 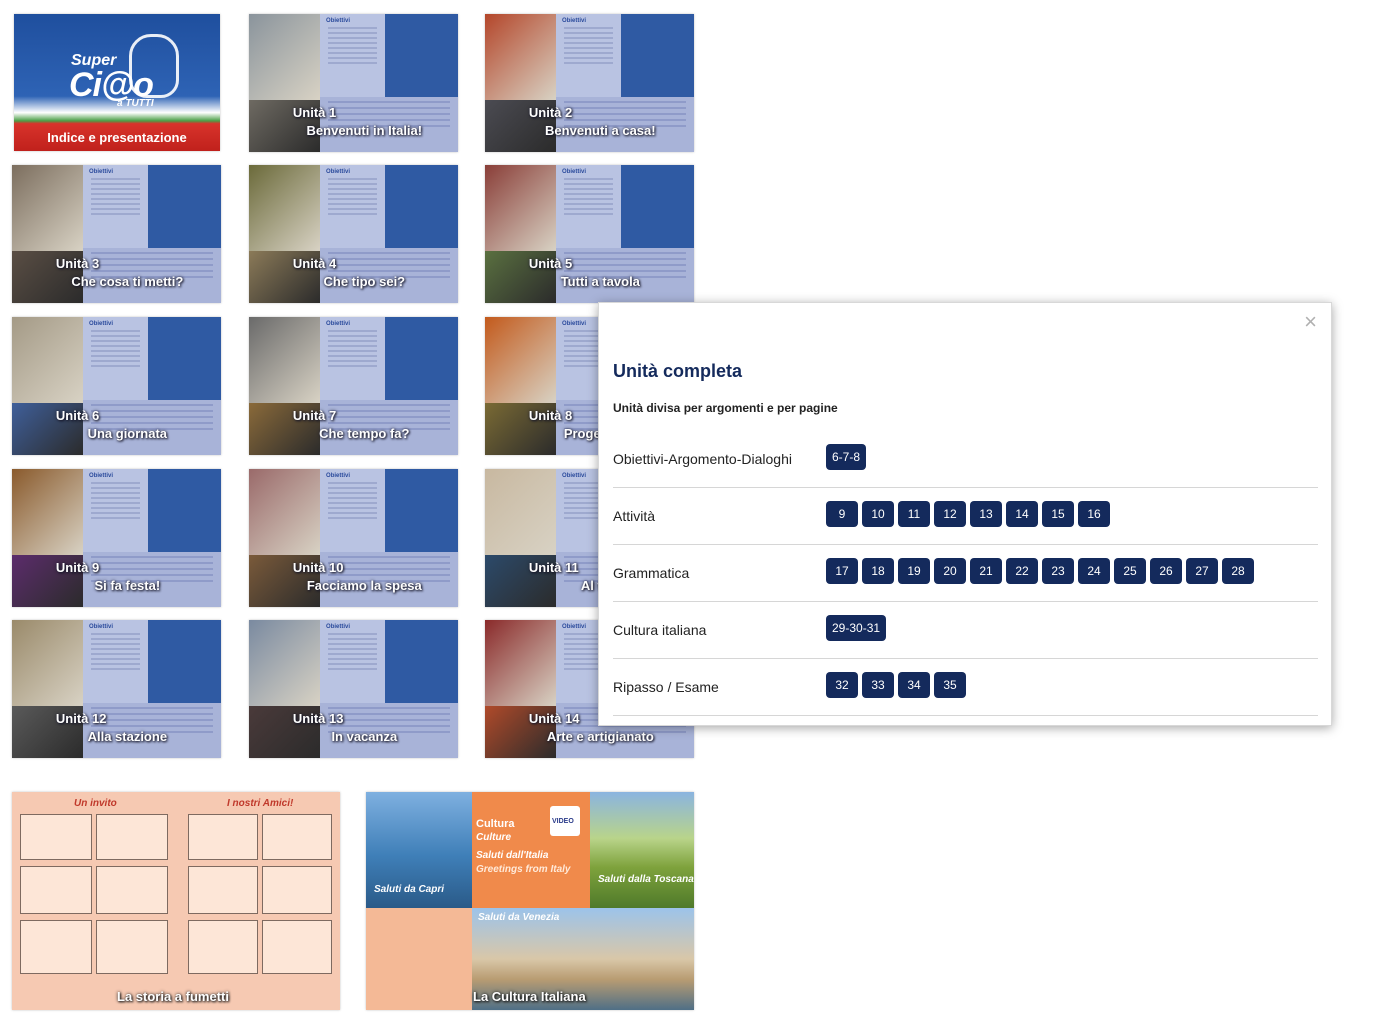 I want to click on unit-thumbnail: Obiettivi Unità 7 Che tempo fa?, so click(x=353, y=386).